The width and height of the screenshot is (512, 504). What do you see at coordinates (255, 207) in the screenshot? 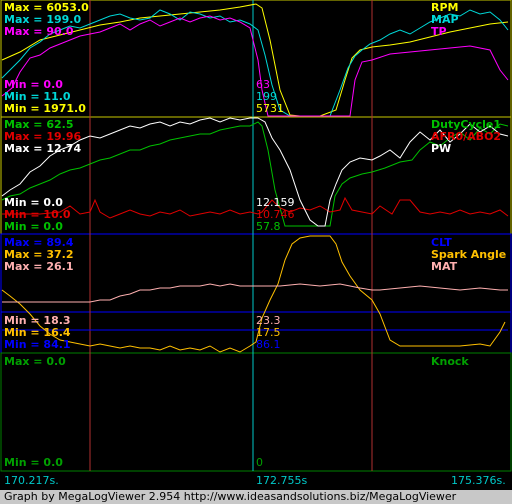
I see `afr-trace` at bounding box center [255, 207].